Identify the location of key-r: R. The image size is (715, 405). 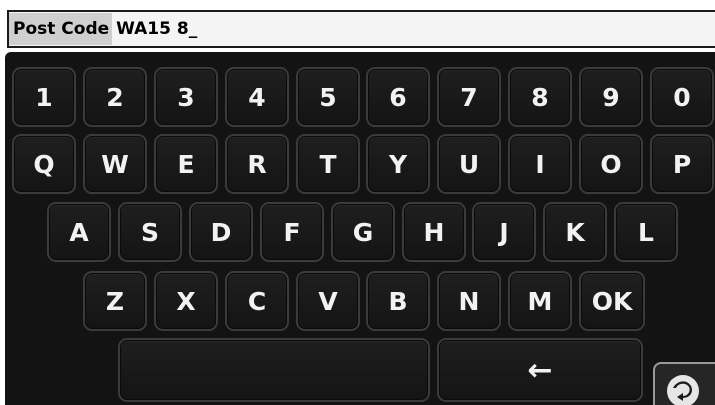
(257, 164).